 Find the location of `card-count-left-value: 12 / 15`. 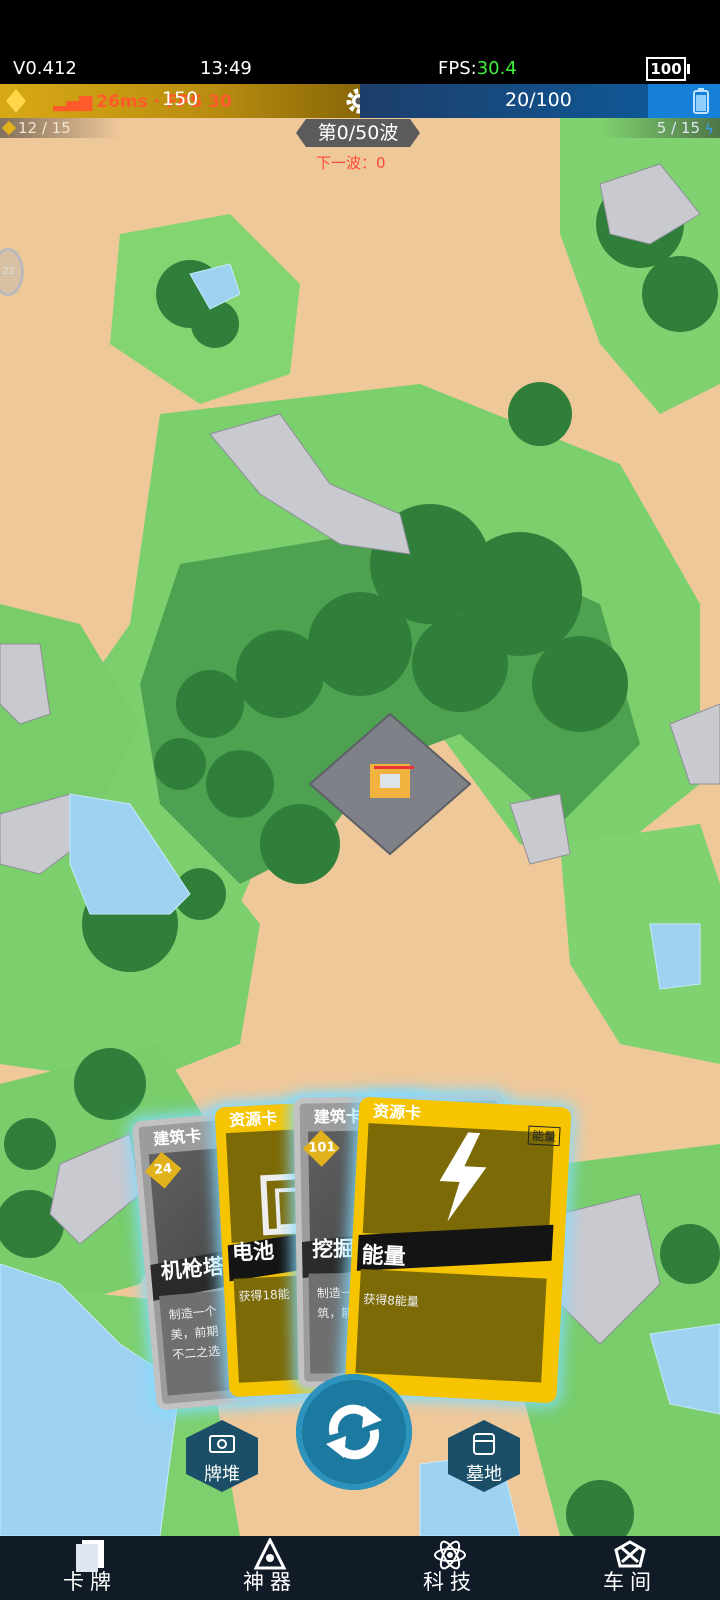

card-count-left-value: 12 / 15 is located at coordinates (44, 128).